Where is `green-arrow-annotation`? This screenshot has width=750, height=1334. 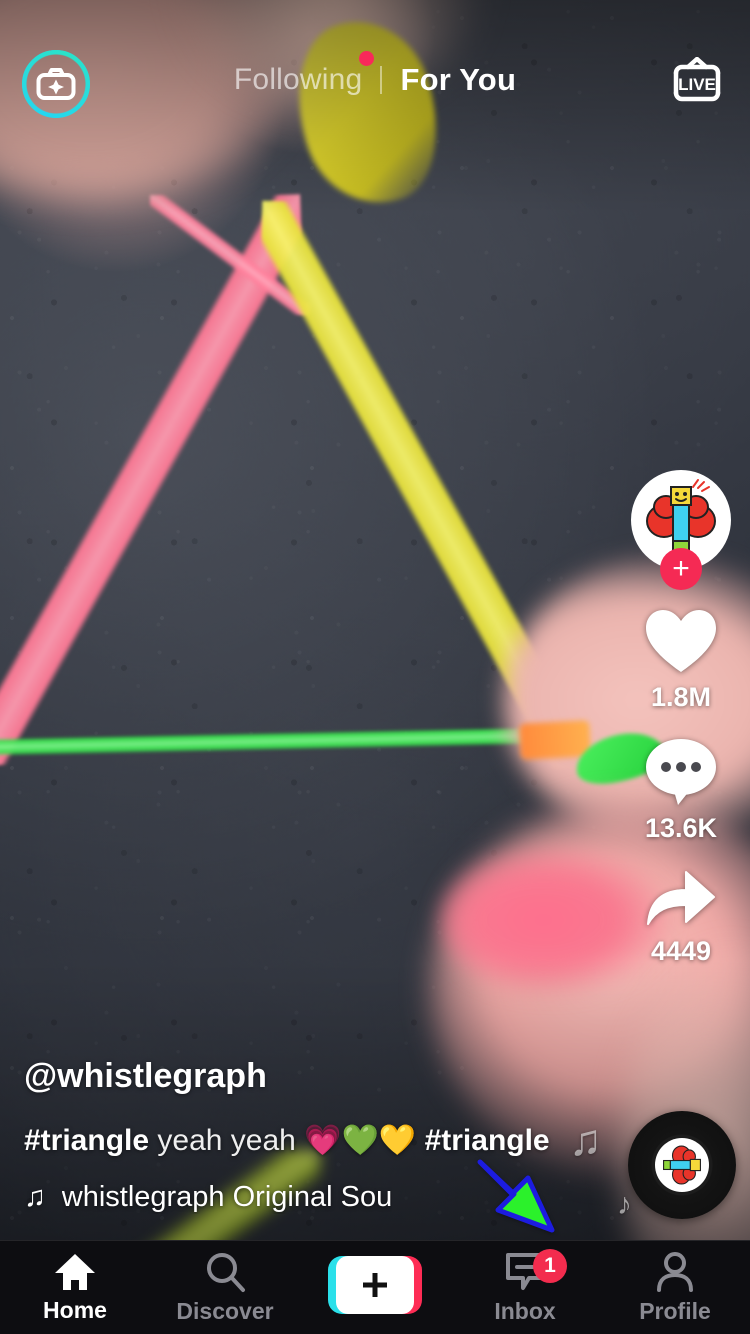 green-arrow-annotation is located at coordinates (516, 1200).